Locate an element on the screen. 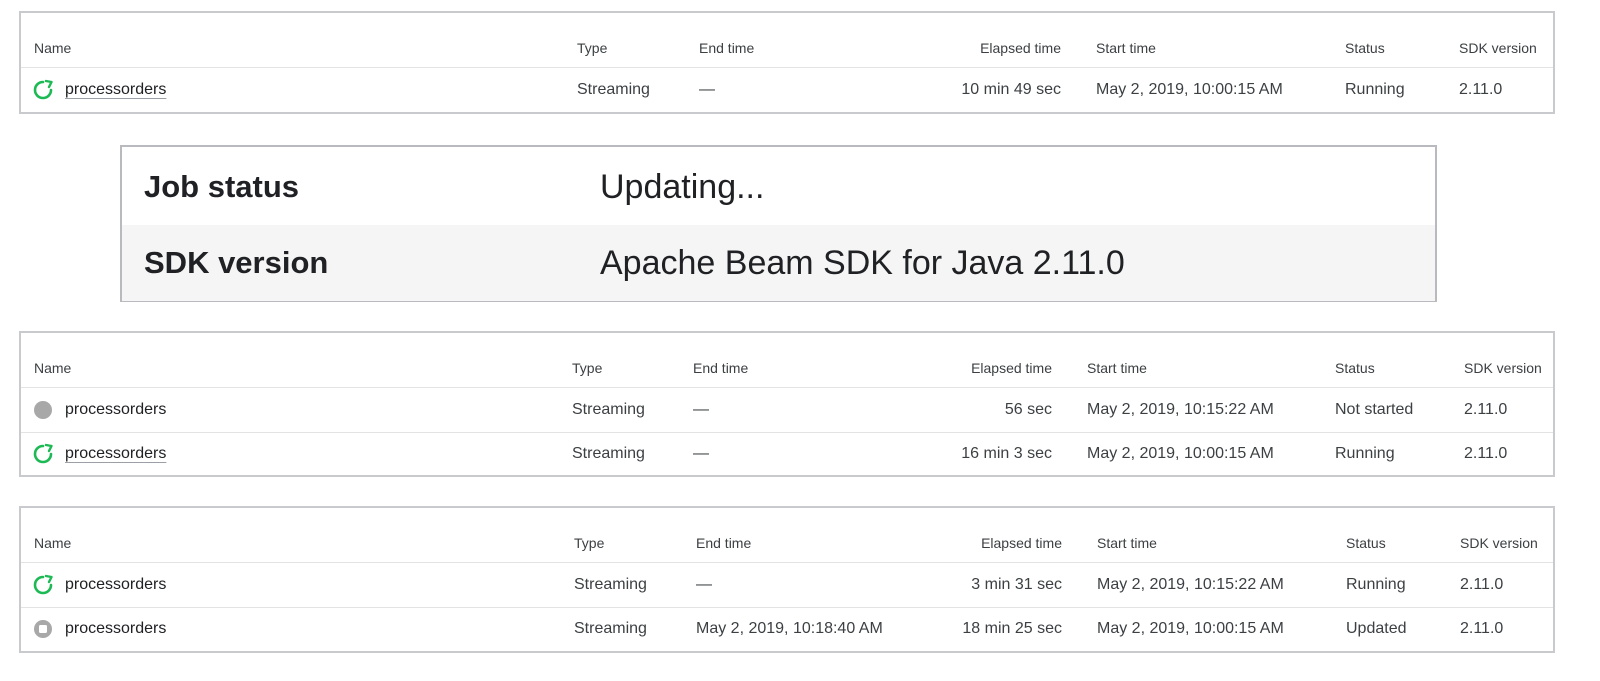 The width and height of the screenshot is (1600, 681). job-elapsed-time: 18 min 25 sec is located at coordinates (1012, 628).